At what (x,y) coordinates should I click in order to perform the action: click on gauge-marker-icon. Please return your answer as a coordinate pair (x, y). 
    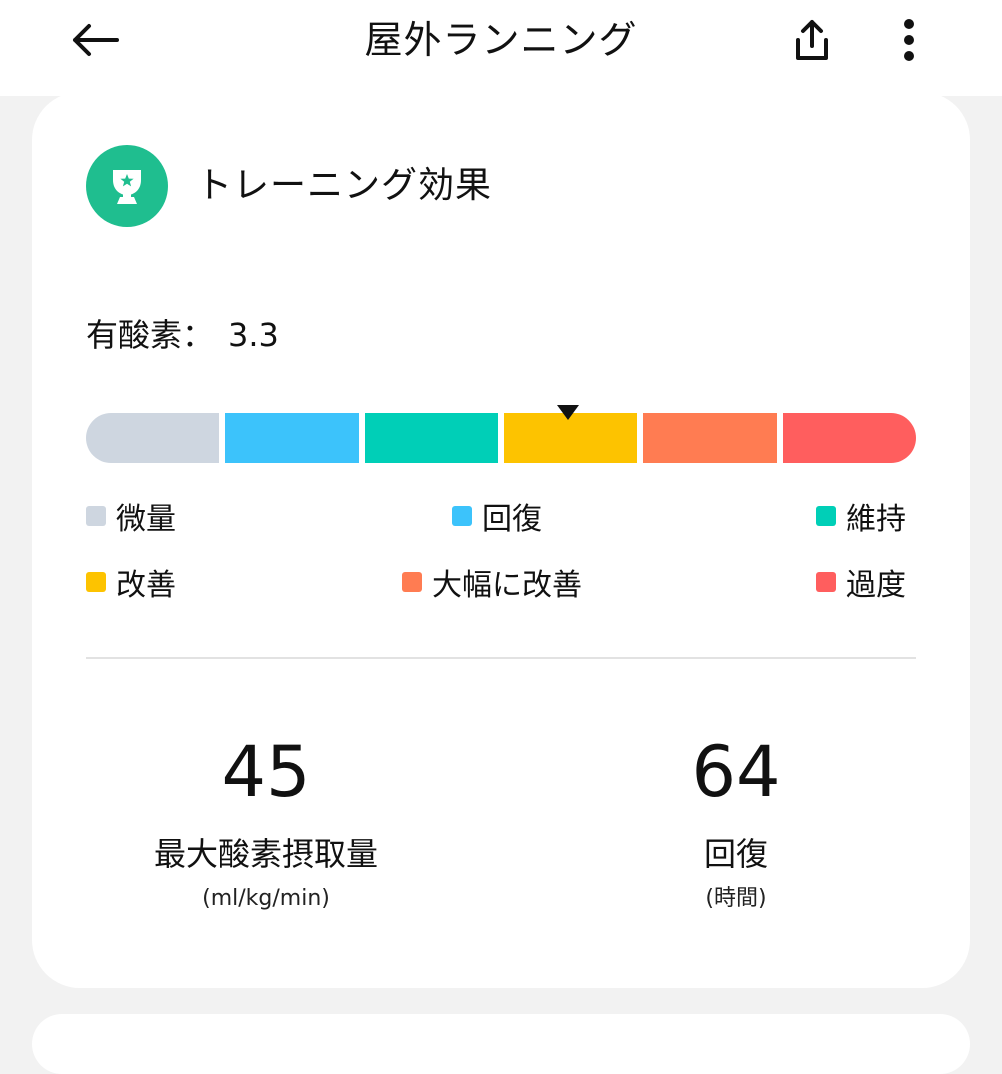
    Looking at the image, I should click on (567, 412).